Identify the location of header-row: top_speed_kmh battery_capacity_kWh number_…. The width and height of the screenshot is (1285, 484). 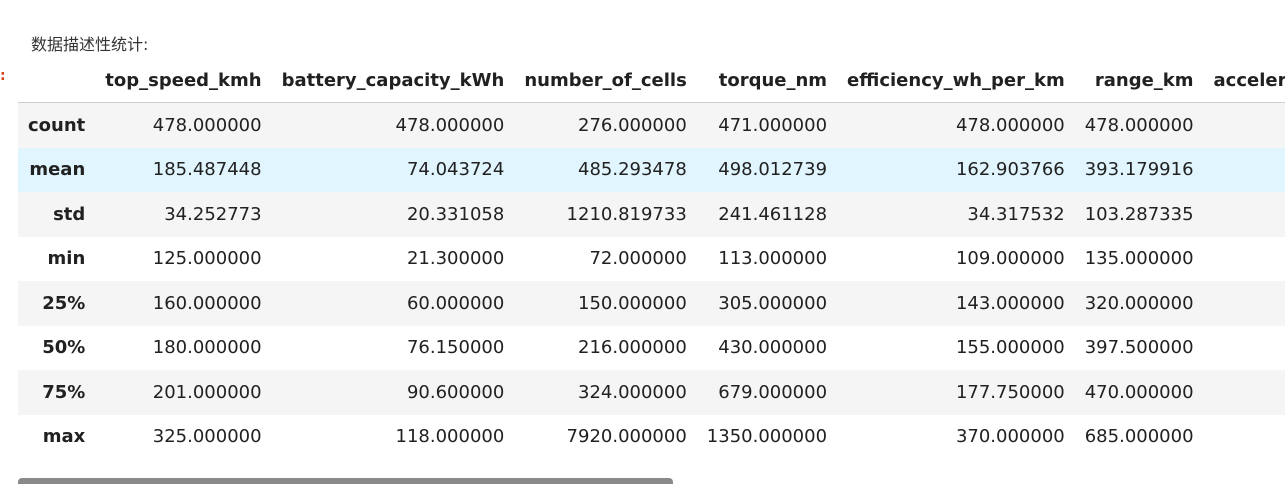
(651, 80).